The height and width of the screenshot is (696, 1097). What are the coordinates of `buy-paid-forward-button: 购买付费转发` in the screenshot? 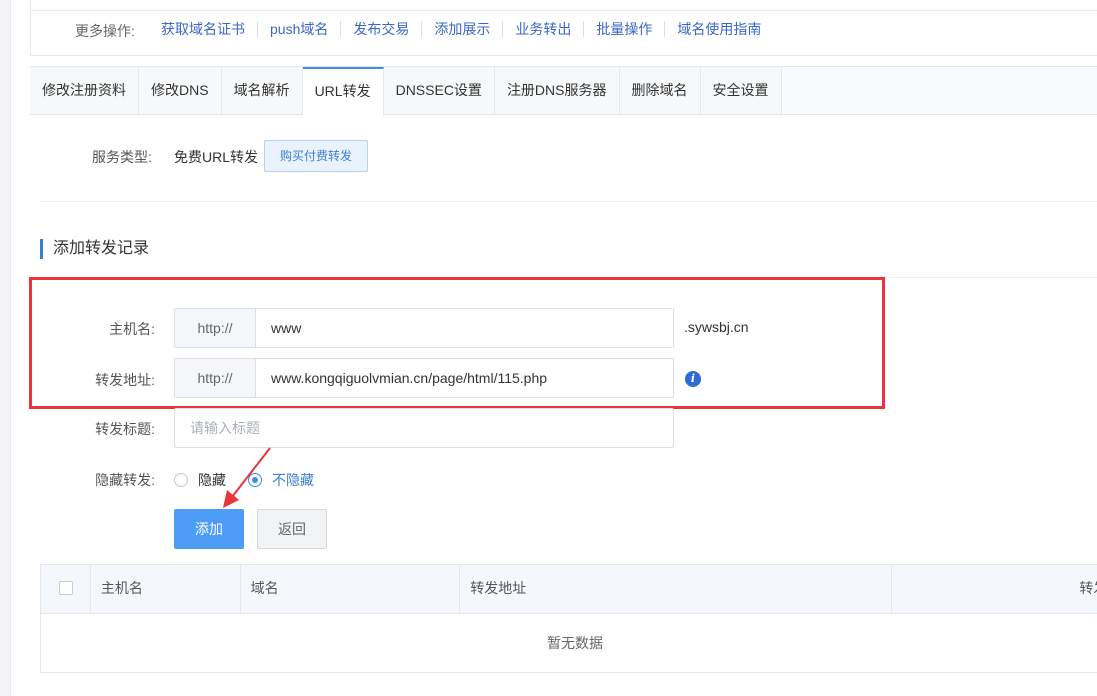 It's located at (316, 156).